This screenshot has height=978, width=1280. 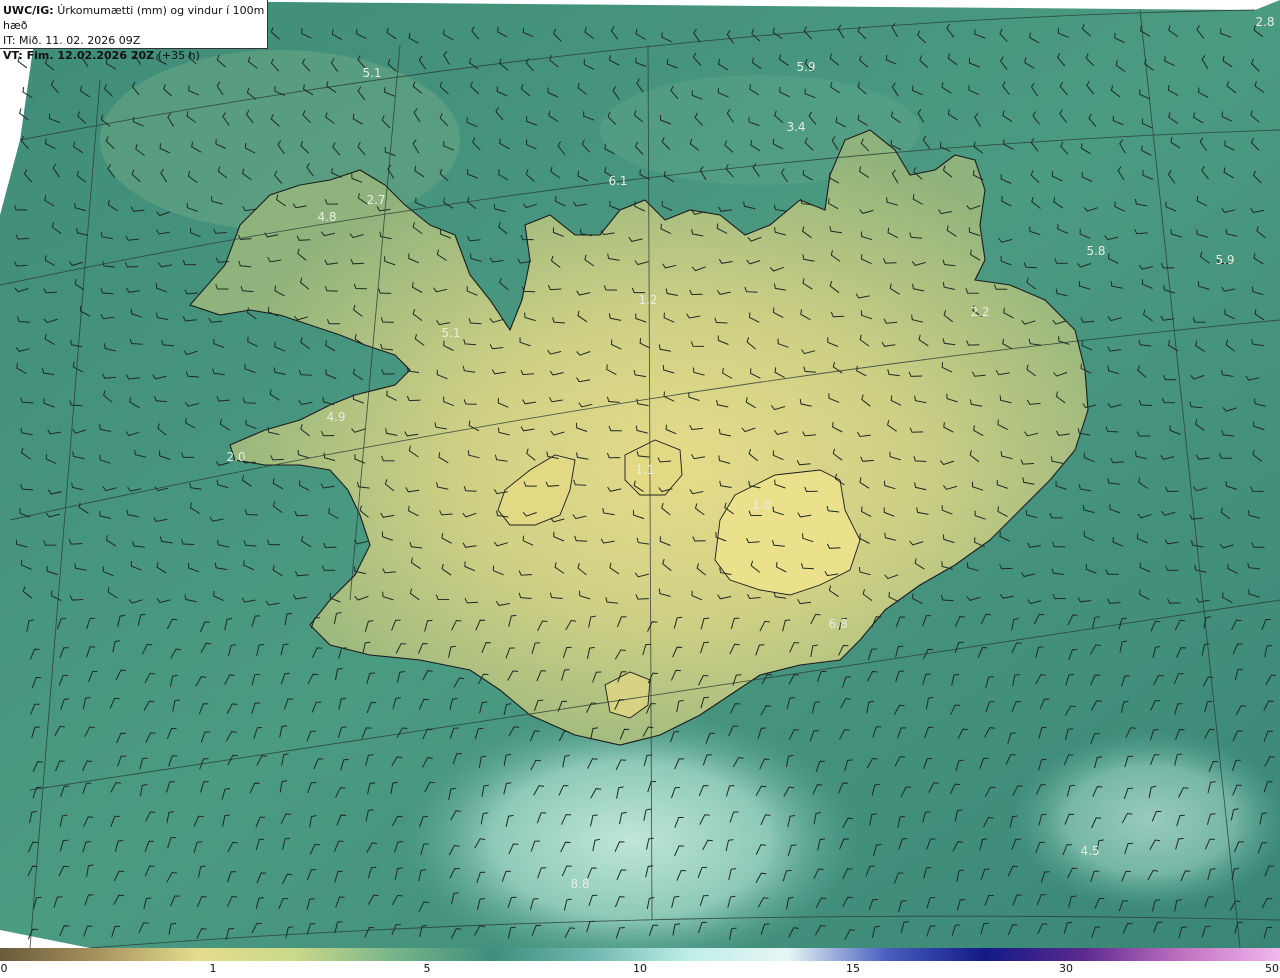 I want to click on colorbar-tick-label: 0, so click(x=4, y=968).